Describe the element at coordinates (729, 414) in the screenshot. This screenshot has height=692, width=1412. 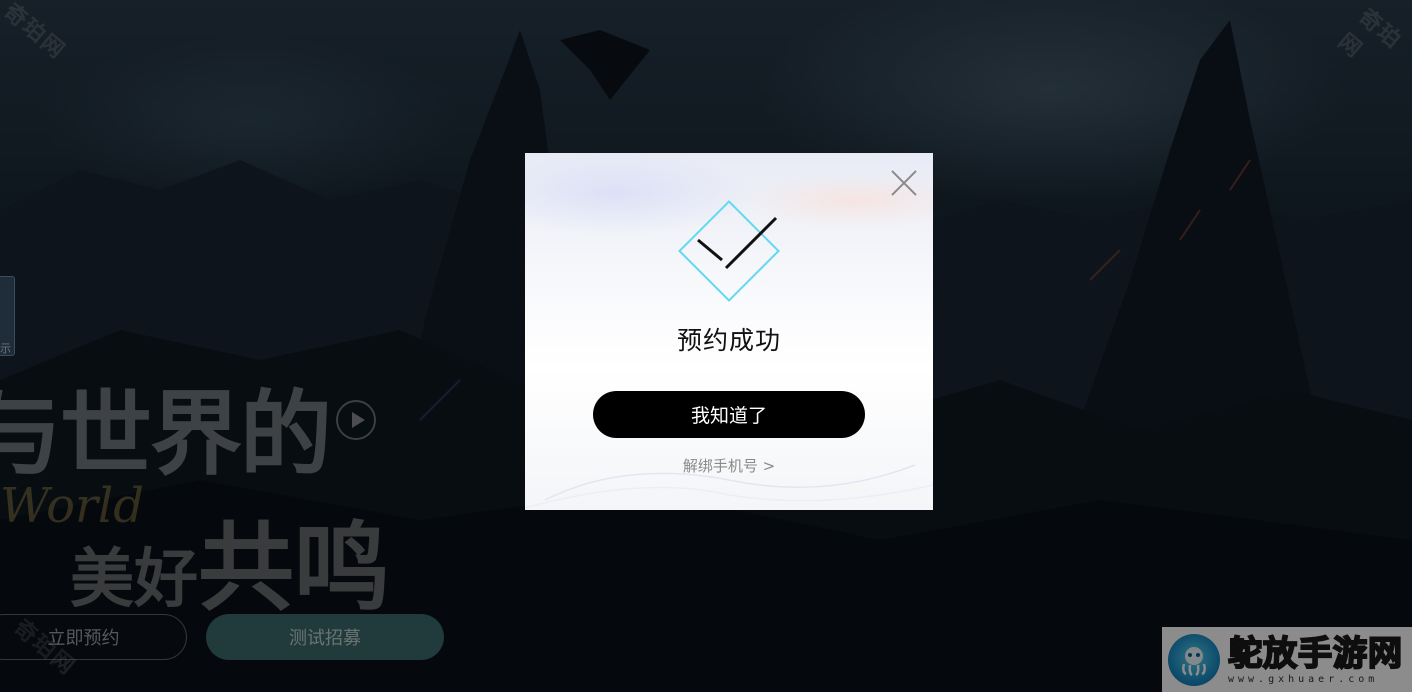
I see `confirm-button: 我知道了` at that location.